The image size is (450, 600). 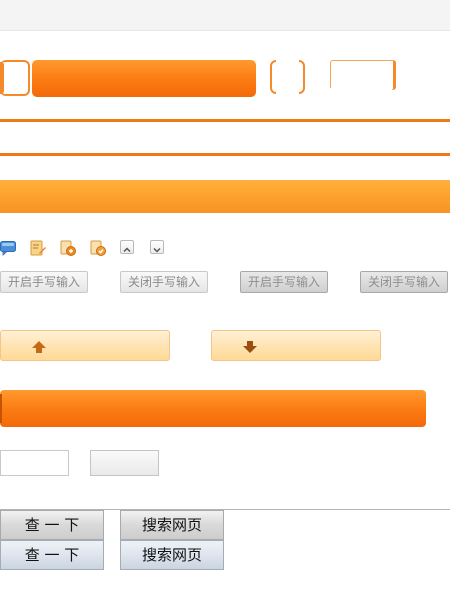 I want to click on chevron-up-icon, so click(x=127, y=247).